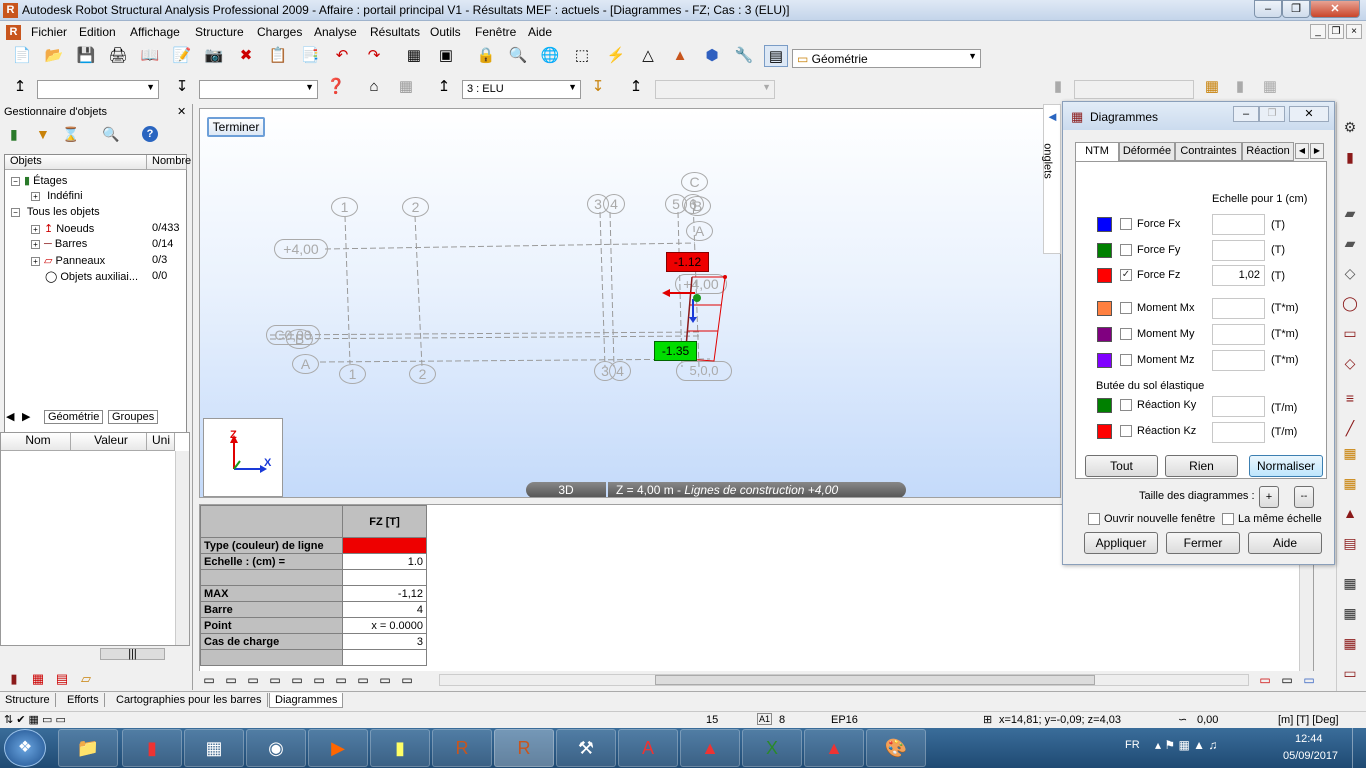  I want to click on rien-button: Rien, so click(1201, 466).